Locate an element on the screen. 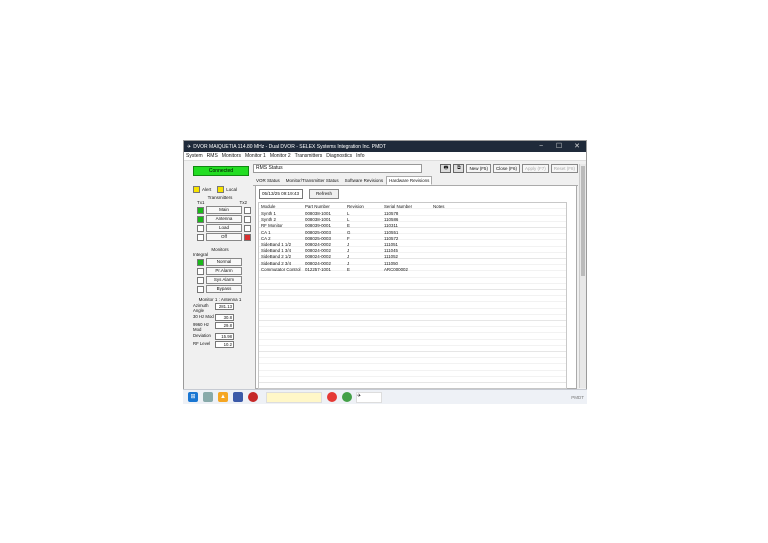 This screenshot has height=543, width=768. browser-icon is located at coordinates (332, 397).